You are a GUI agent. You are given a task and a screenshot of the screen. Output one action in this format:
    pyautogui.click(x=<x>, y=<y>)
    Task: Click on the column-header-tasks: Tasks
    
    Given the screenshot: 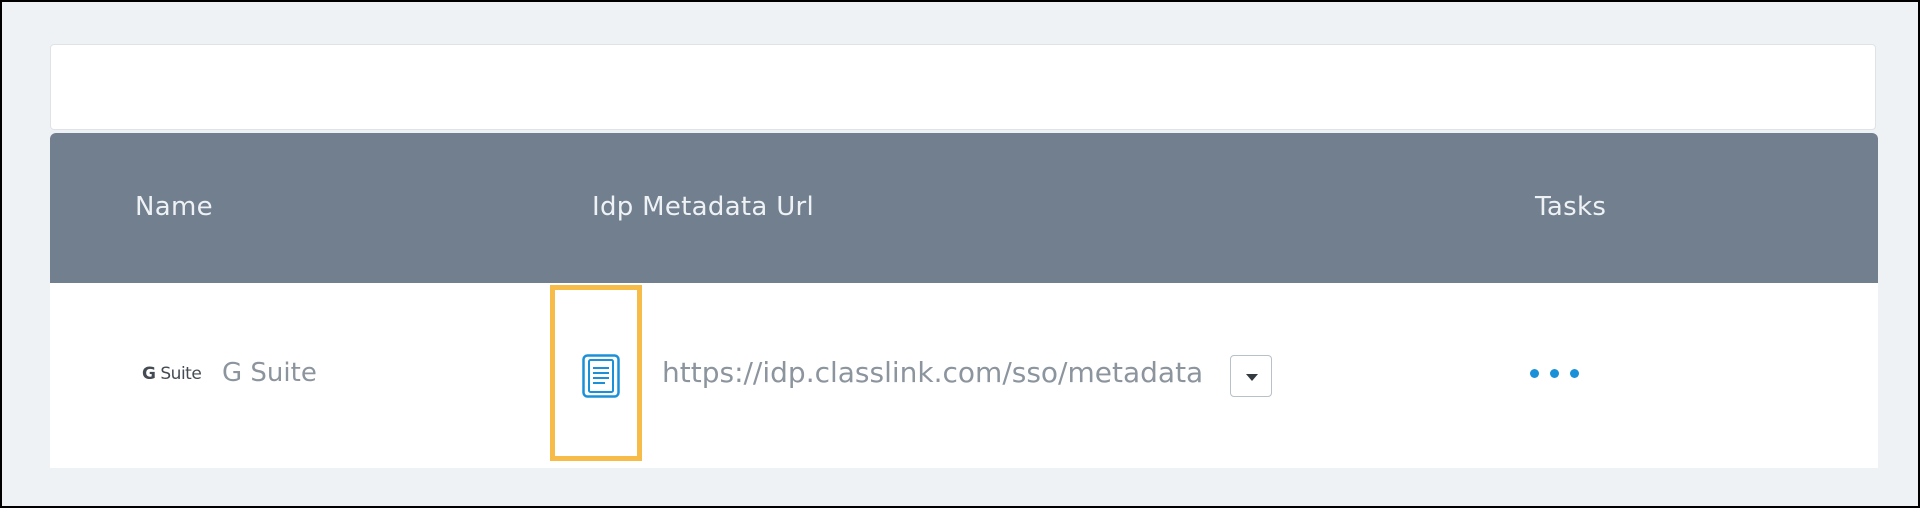 What is the action you would take?
    pyautogui.click(x=1571, y=207)
    